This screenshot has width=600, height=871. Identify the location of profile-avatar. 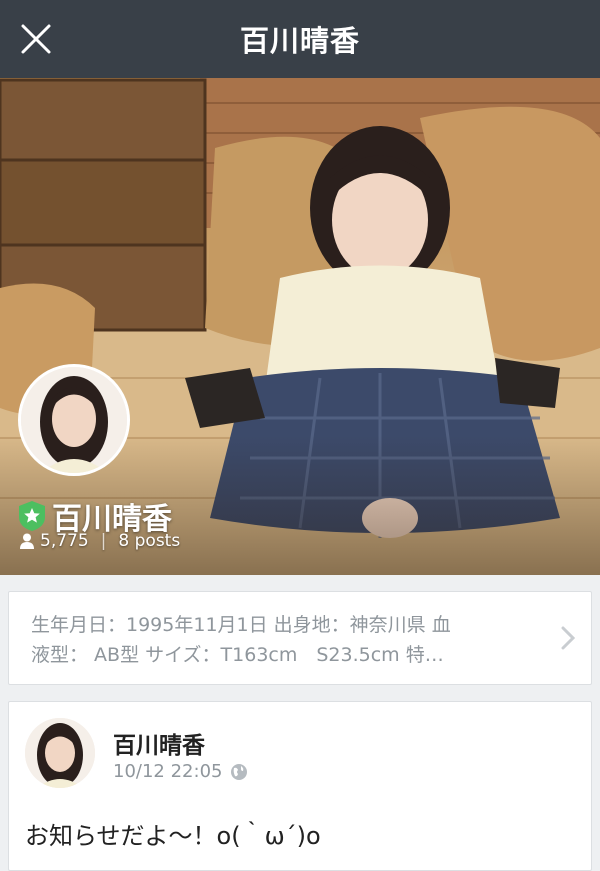
(74, 420).